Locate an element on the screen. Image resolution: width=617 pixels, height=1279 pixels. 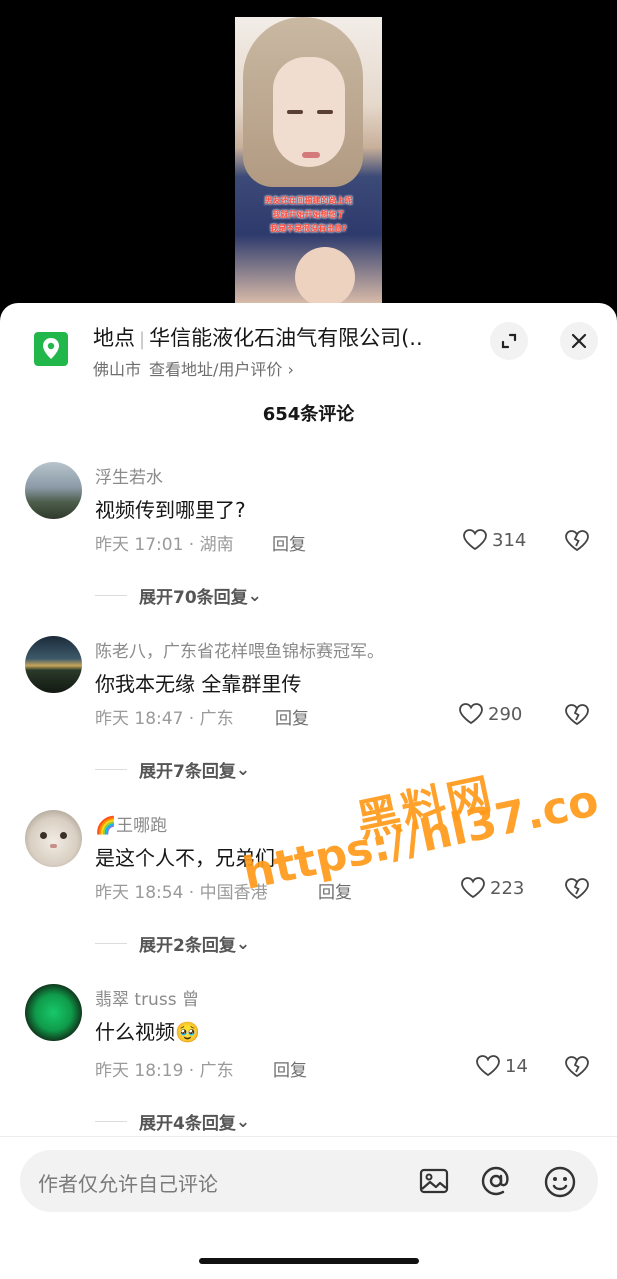
place-subtitle: 佛山市 查看地址/用户评价 › is located at coordinates (193, 368).